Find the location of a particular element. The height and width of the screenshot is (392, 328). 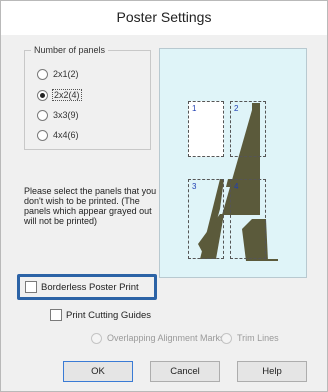

title-bar: Poster Settings is located at coordinates (164, 18).